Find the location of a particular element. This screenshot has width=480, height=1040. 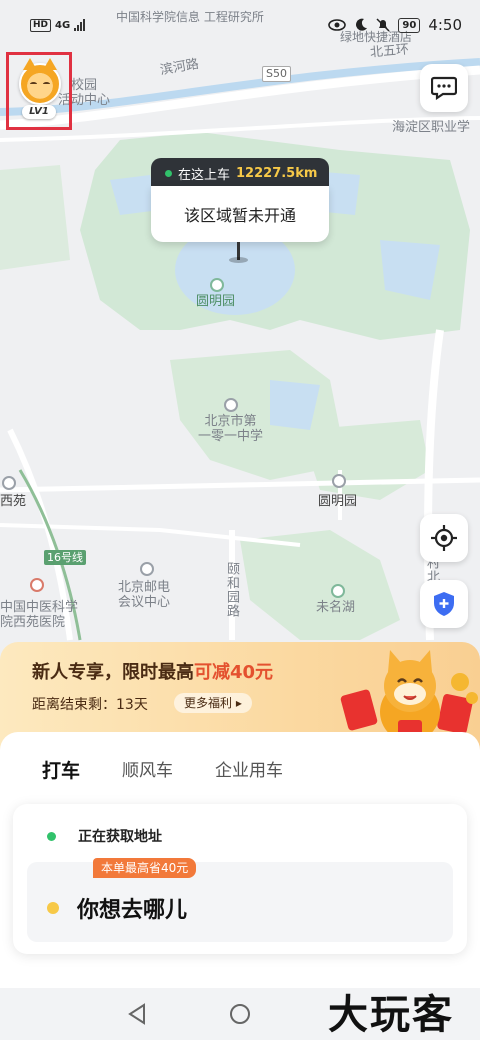

destination-input: 本单最高省40元 你想去哪儿 is located at coordinates (240, 900).